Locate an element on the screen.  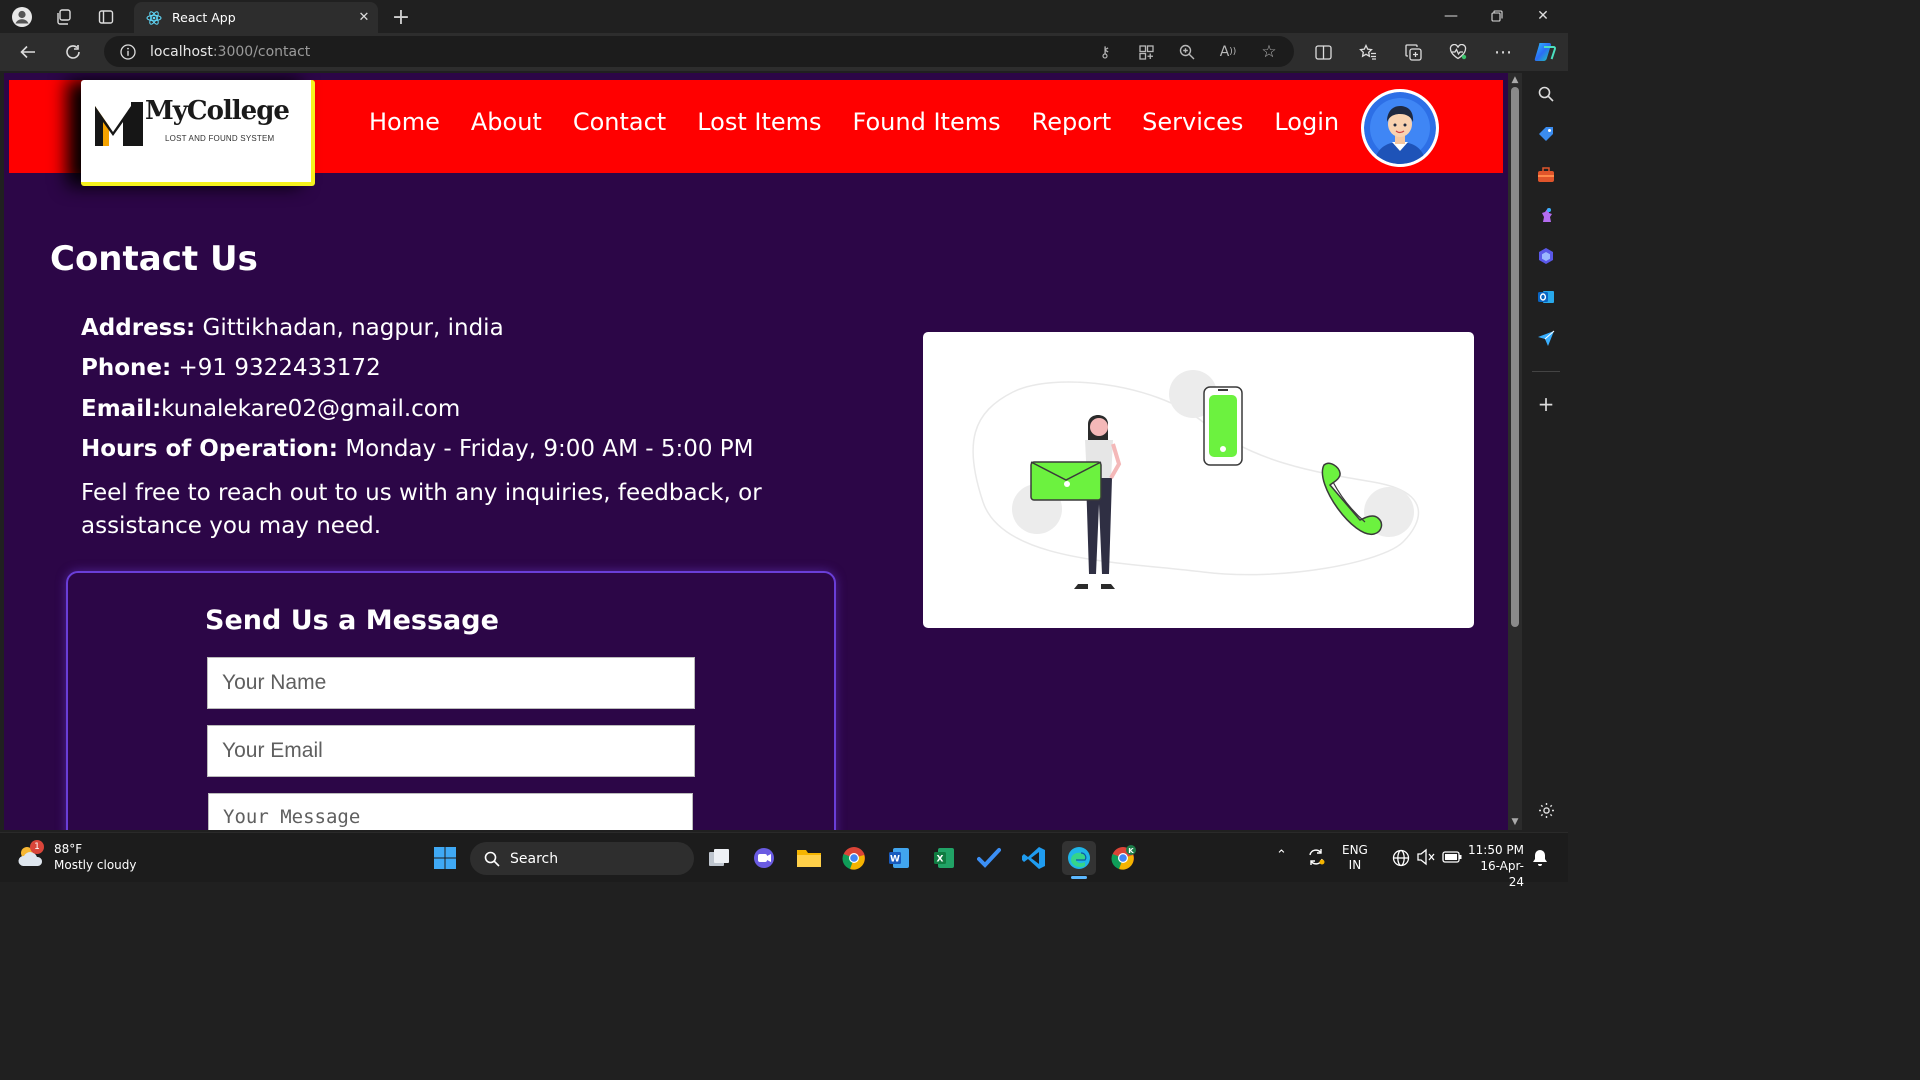
site-logo: MyCollege LOST AND FOUND SYSTEM is located at coordinates (198, 133).